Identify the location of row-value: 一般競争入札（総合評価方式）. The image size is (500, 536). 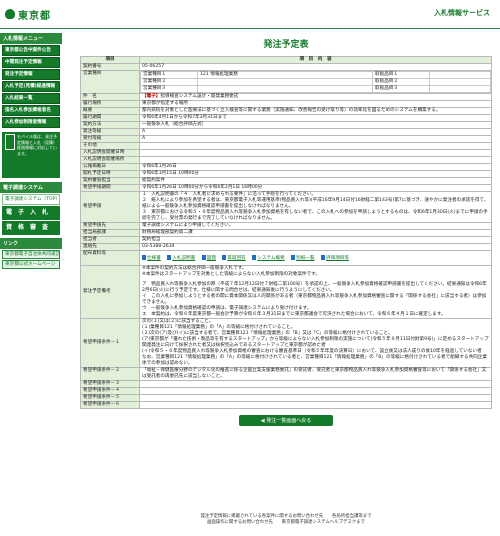
(315, 125).